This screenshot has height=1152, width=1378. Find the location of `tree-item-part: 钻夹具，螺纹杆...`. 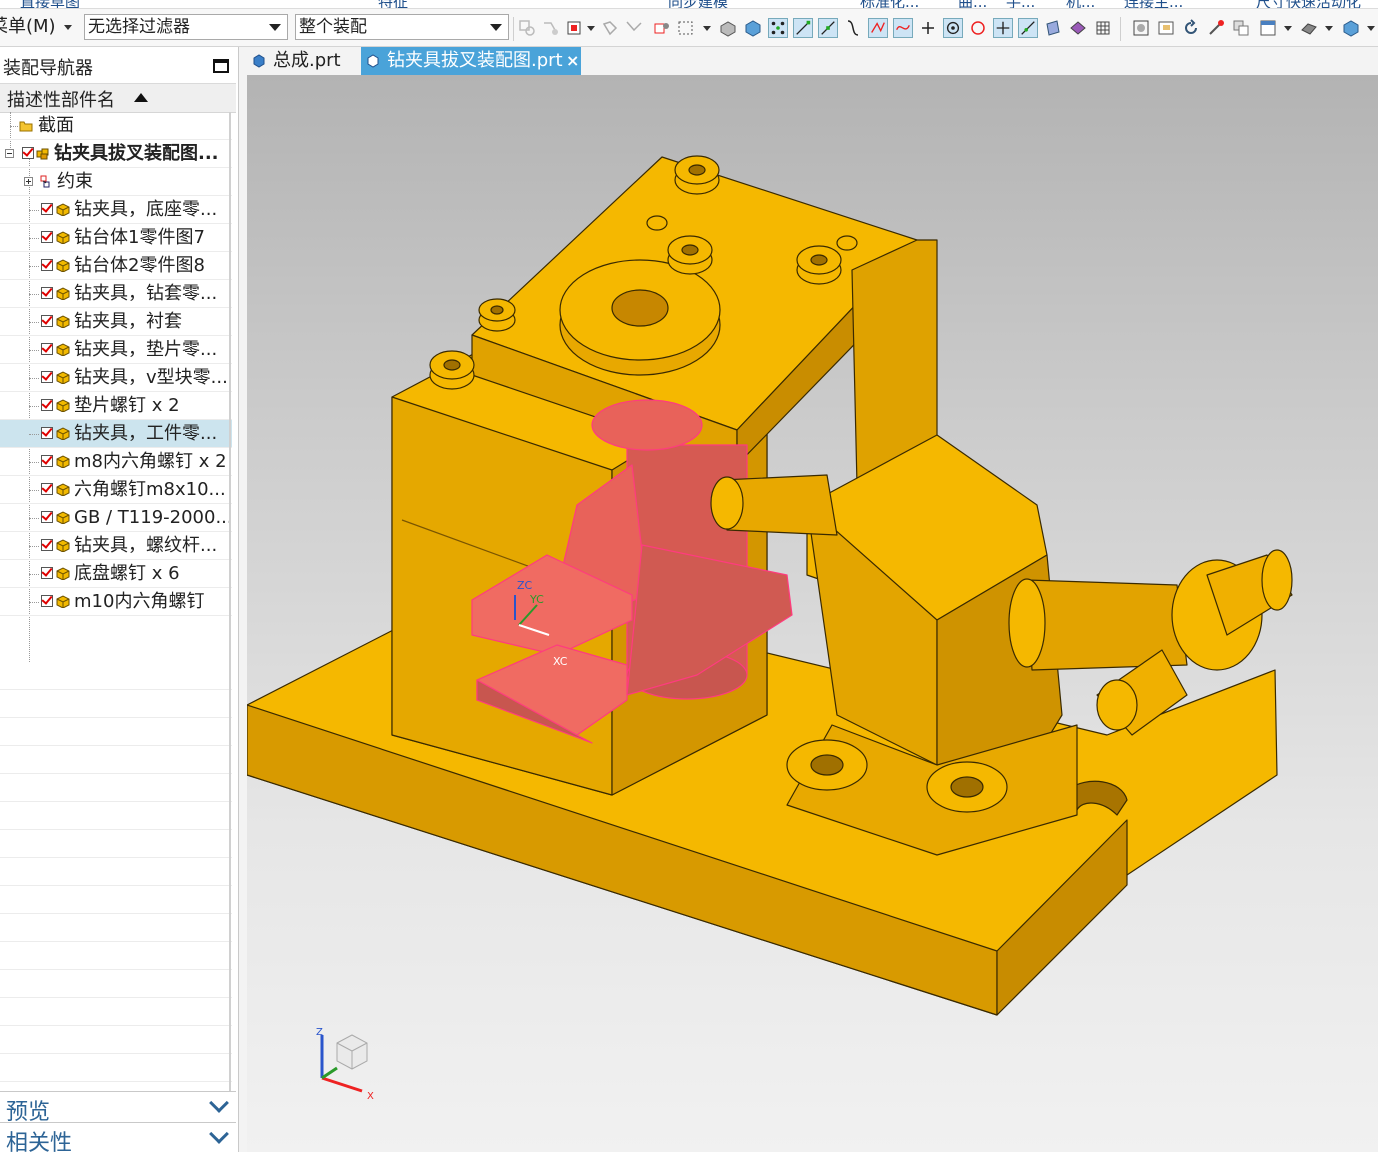

tree-item-part: 钻夹具，螺纹杆... is located at coordinates (116, 546).